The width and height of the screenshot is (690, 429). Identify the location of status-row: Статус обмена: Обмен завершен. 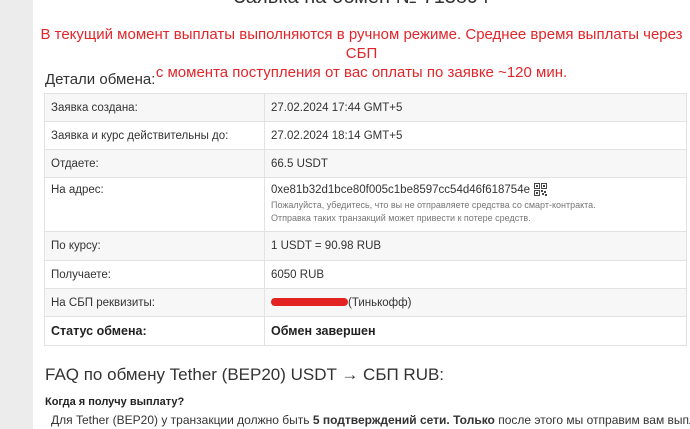
(365, 331).